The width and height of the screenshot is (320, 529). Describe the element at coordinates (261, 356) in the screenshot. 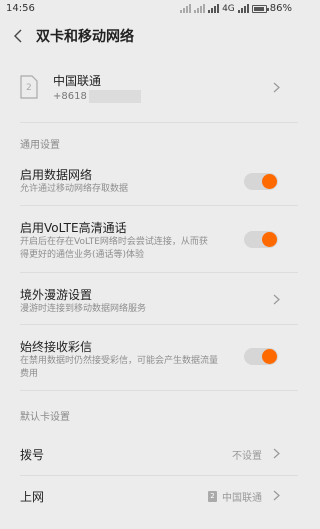

I see `mms-toggle` at that location.